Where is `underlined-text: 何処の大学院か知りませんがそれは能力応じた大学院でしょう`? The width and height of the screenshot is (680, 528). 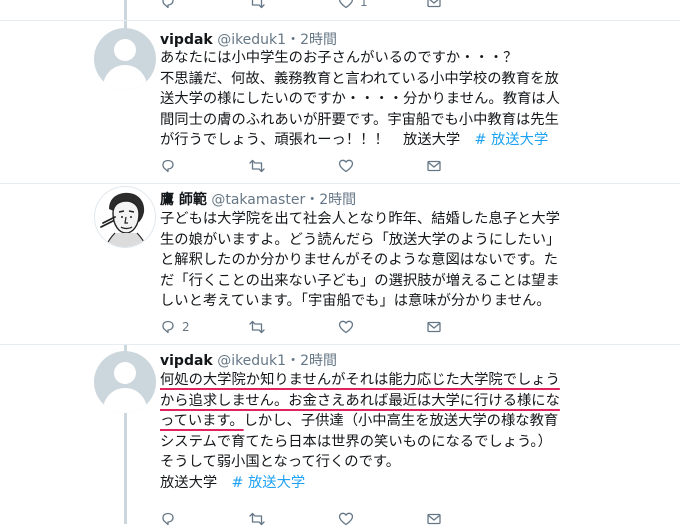 underlined-text: 何処の大学院か知りませんがそれは能力応じた大学院でしょう is located at coordinates (360, 380).